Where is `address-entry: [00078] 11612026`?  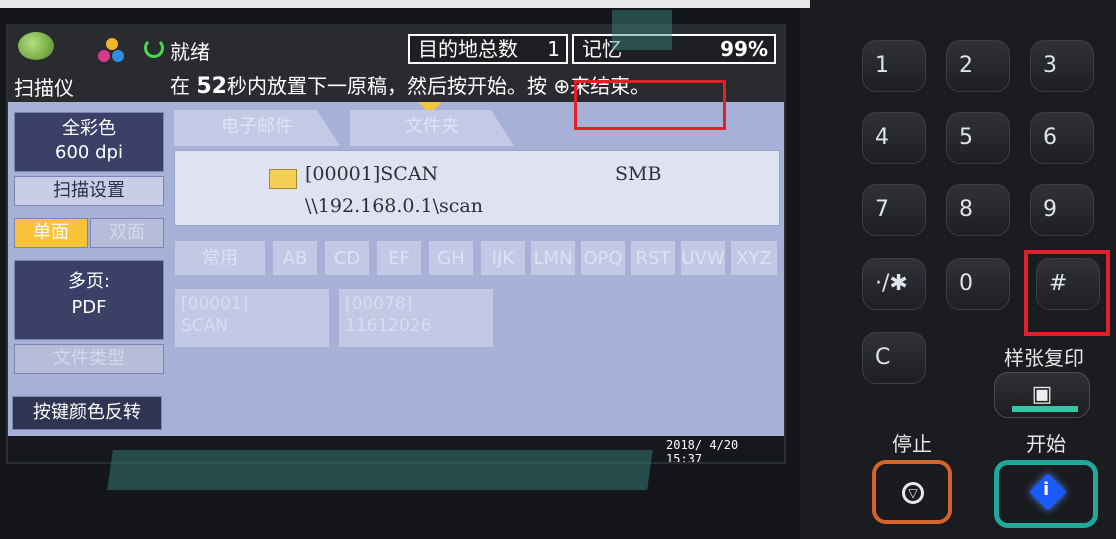 address-entry: [00078] 11612026 is located at coordinates (416, 318).